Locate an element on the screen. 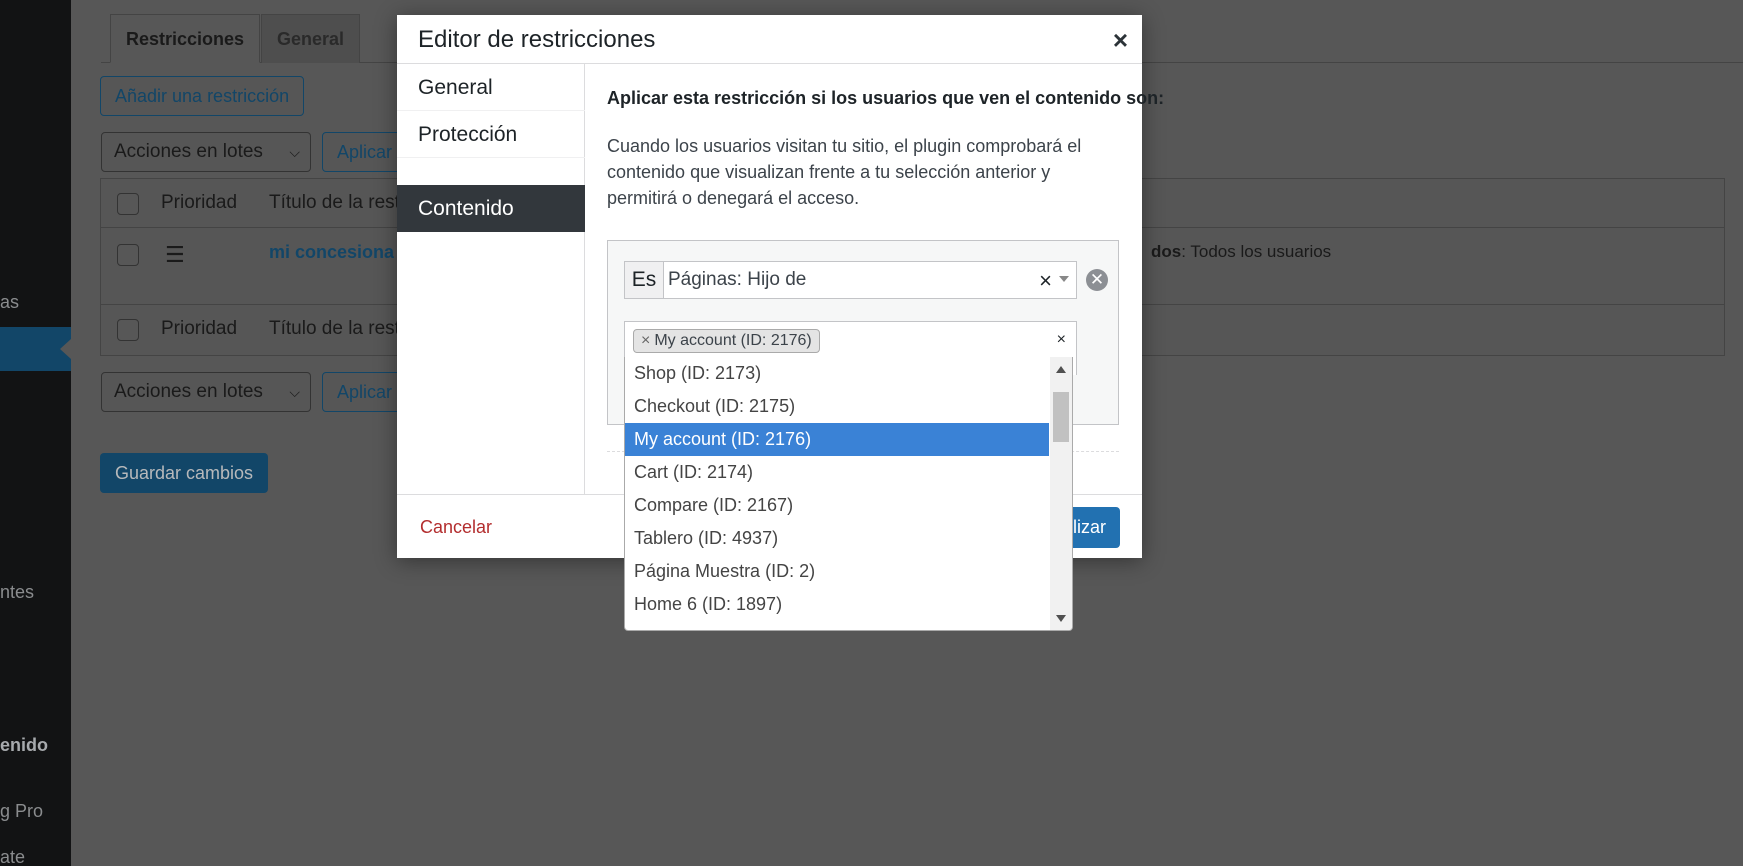  modal-tab-contenido: Contenido is located at coordinates (491, 208).